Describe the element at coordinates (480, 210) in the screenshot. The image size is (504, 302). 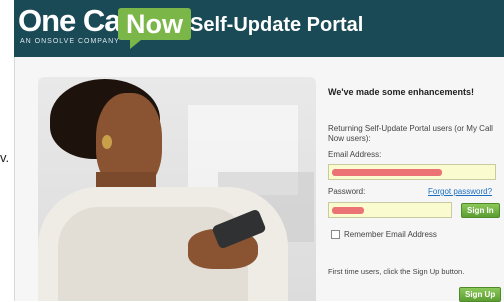
I see `sign-in-button: Sign In` at that location.